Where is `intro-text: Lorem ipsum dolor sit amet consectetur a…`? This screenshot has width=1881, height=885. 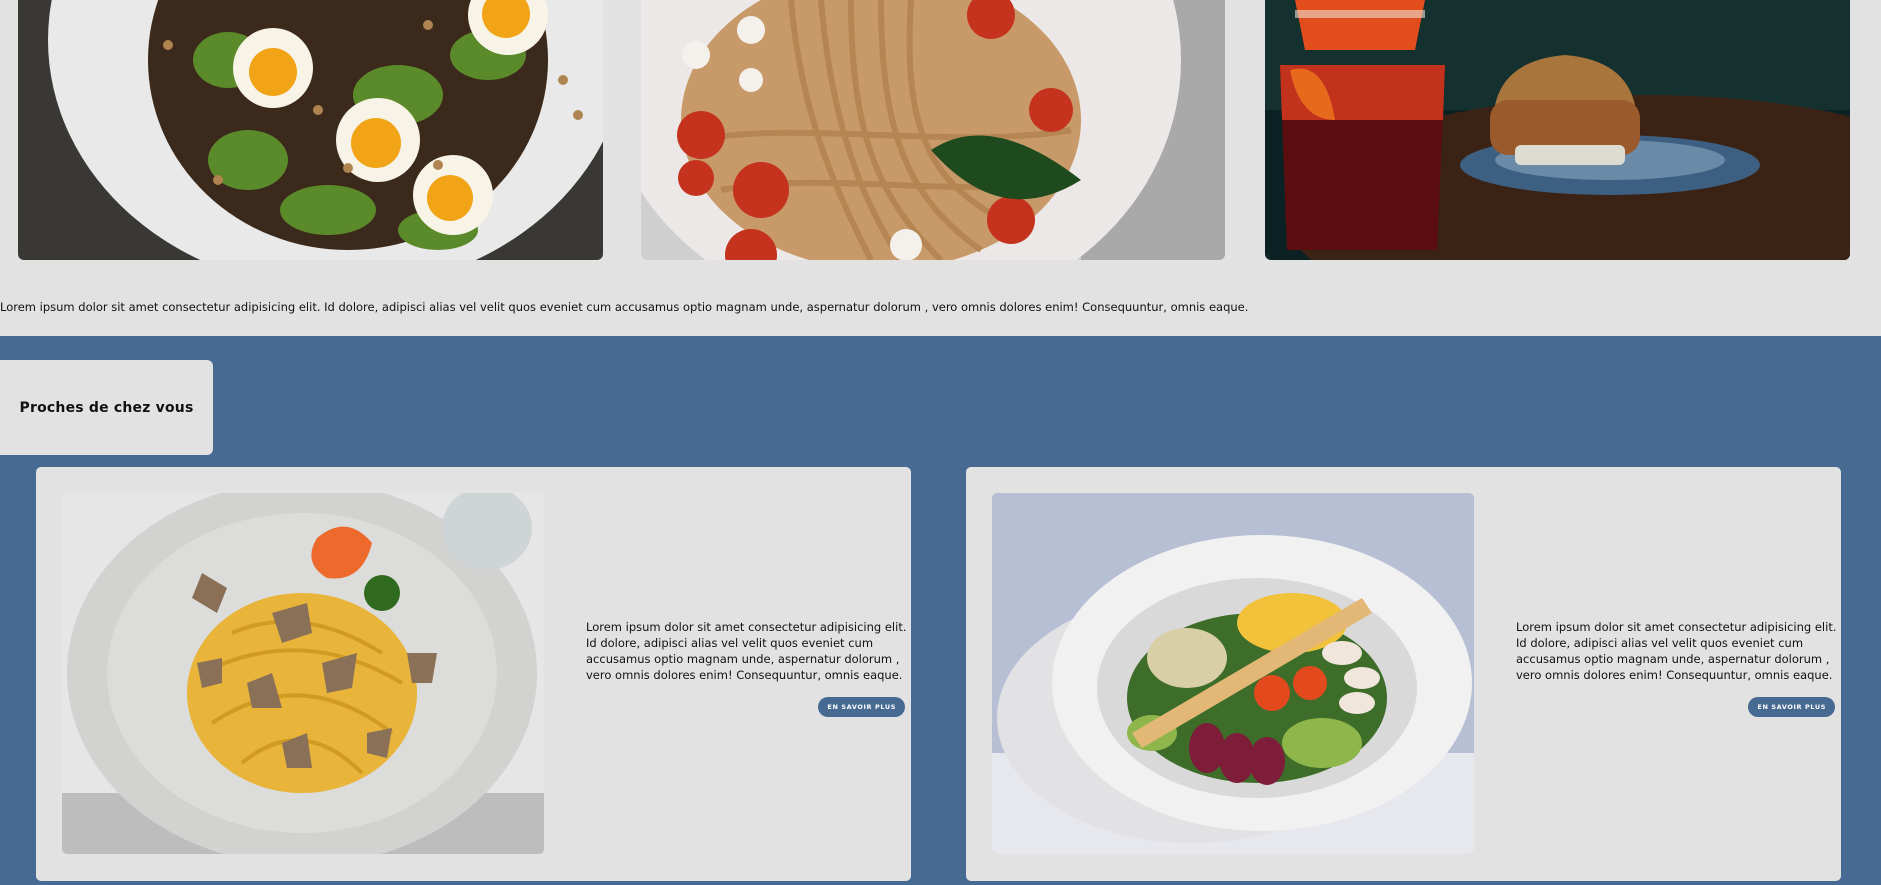
intro-text: Lorem ipsum dolor sit amet consectetur a… is located at coordinates (624, 306).